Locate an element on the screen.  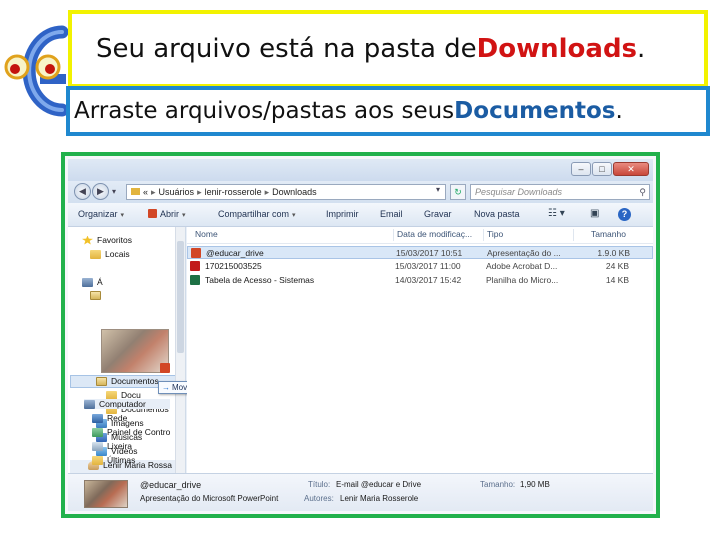
view-options-icon: ☷ ▾ is located at coordinates (556, 213).